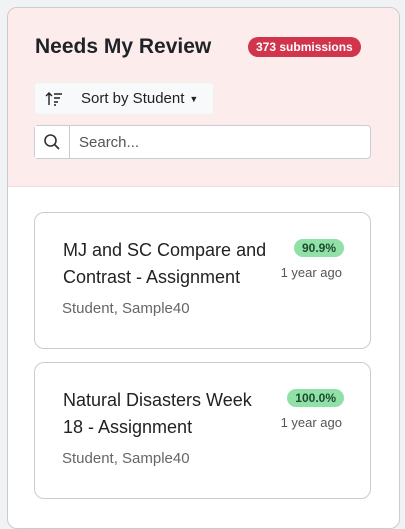  What do you see at coordinates (52, 142) in the screenshot?
I see `search-icon` at bounding box center [52, 142].